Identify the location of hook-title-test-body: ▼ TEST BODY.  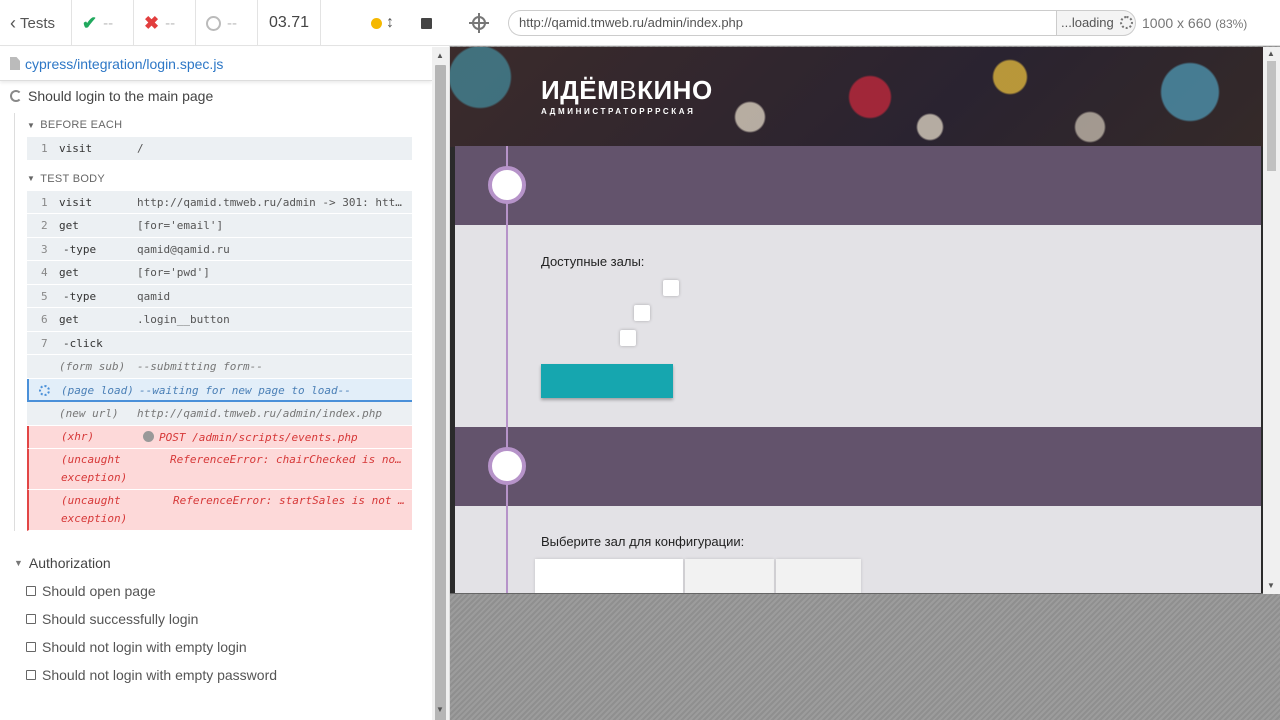
(219, 179).